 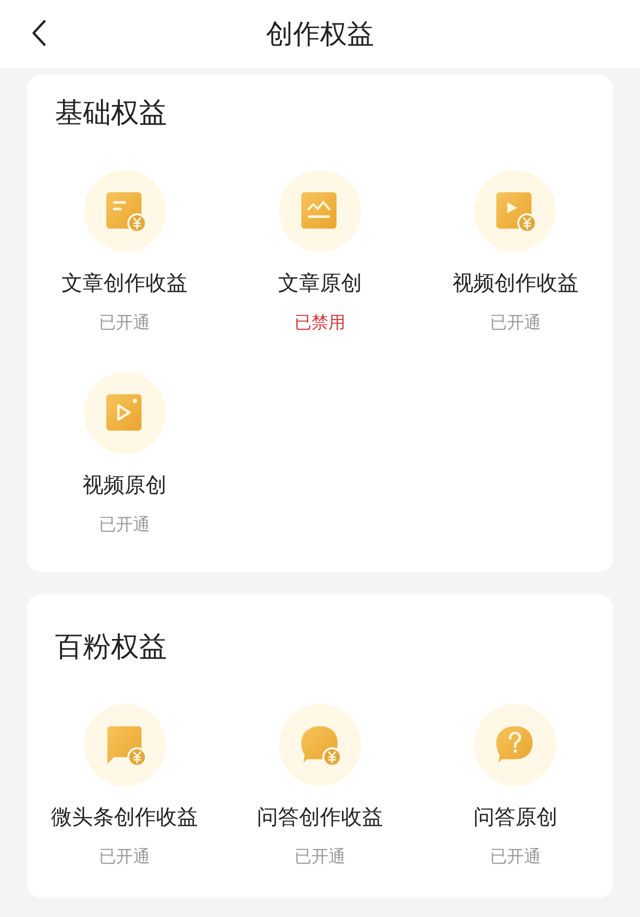 What do you see at coordinates (111, 113) in the screenshot?
I see `section-title: 基础权益` at bounding box center [111, 113].